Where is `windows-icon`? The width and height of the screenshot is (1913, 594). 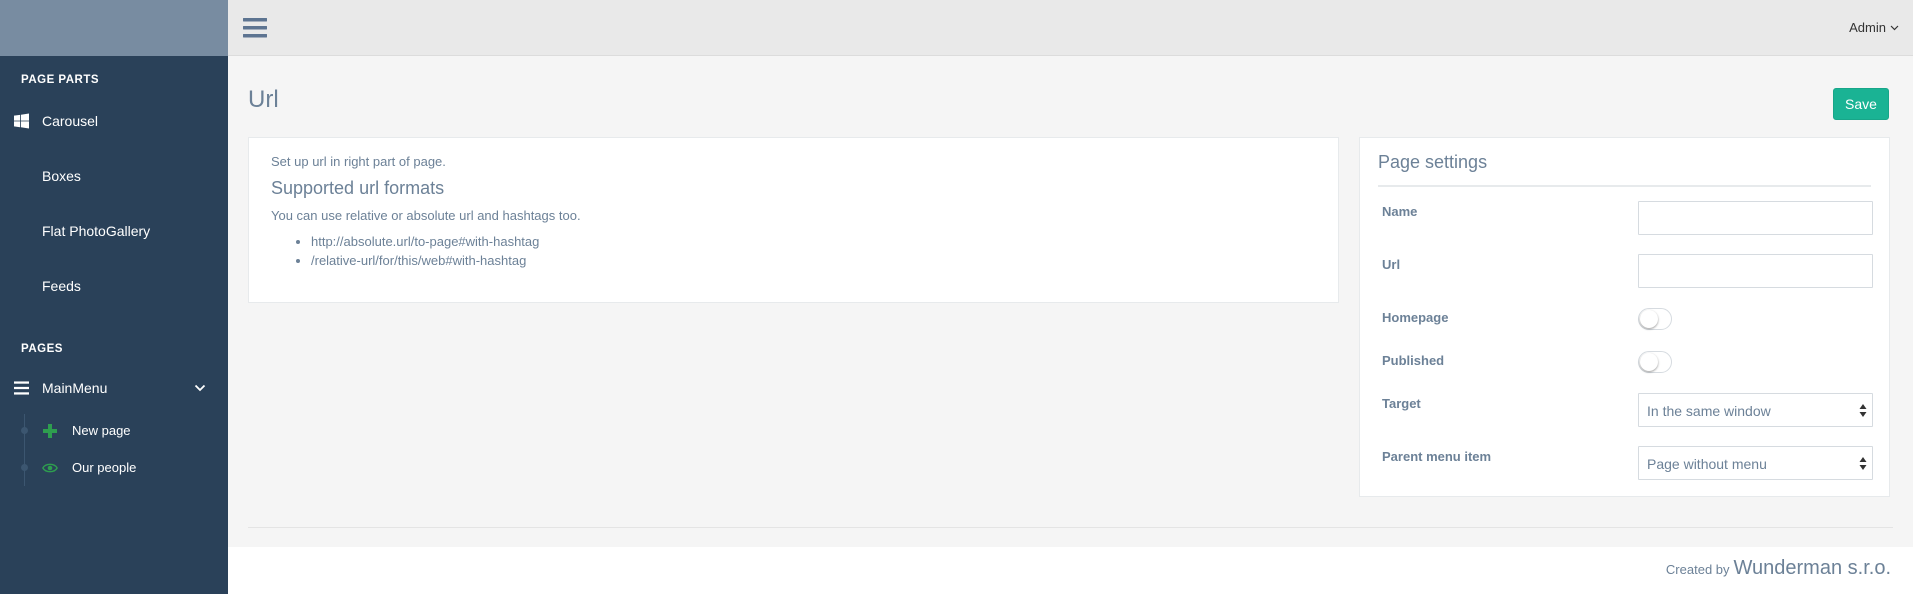 windows-icon is located at coordinates (21, 120).